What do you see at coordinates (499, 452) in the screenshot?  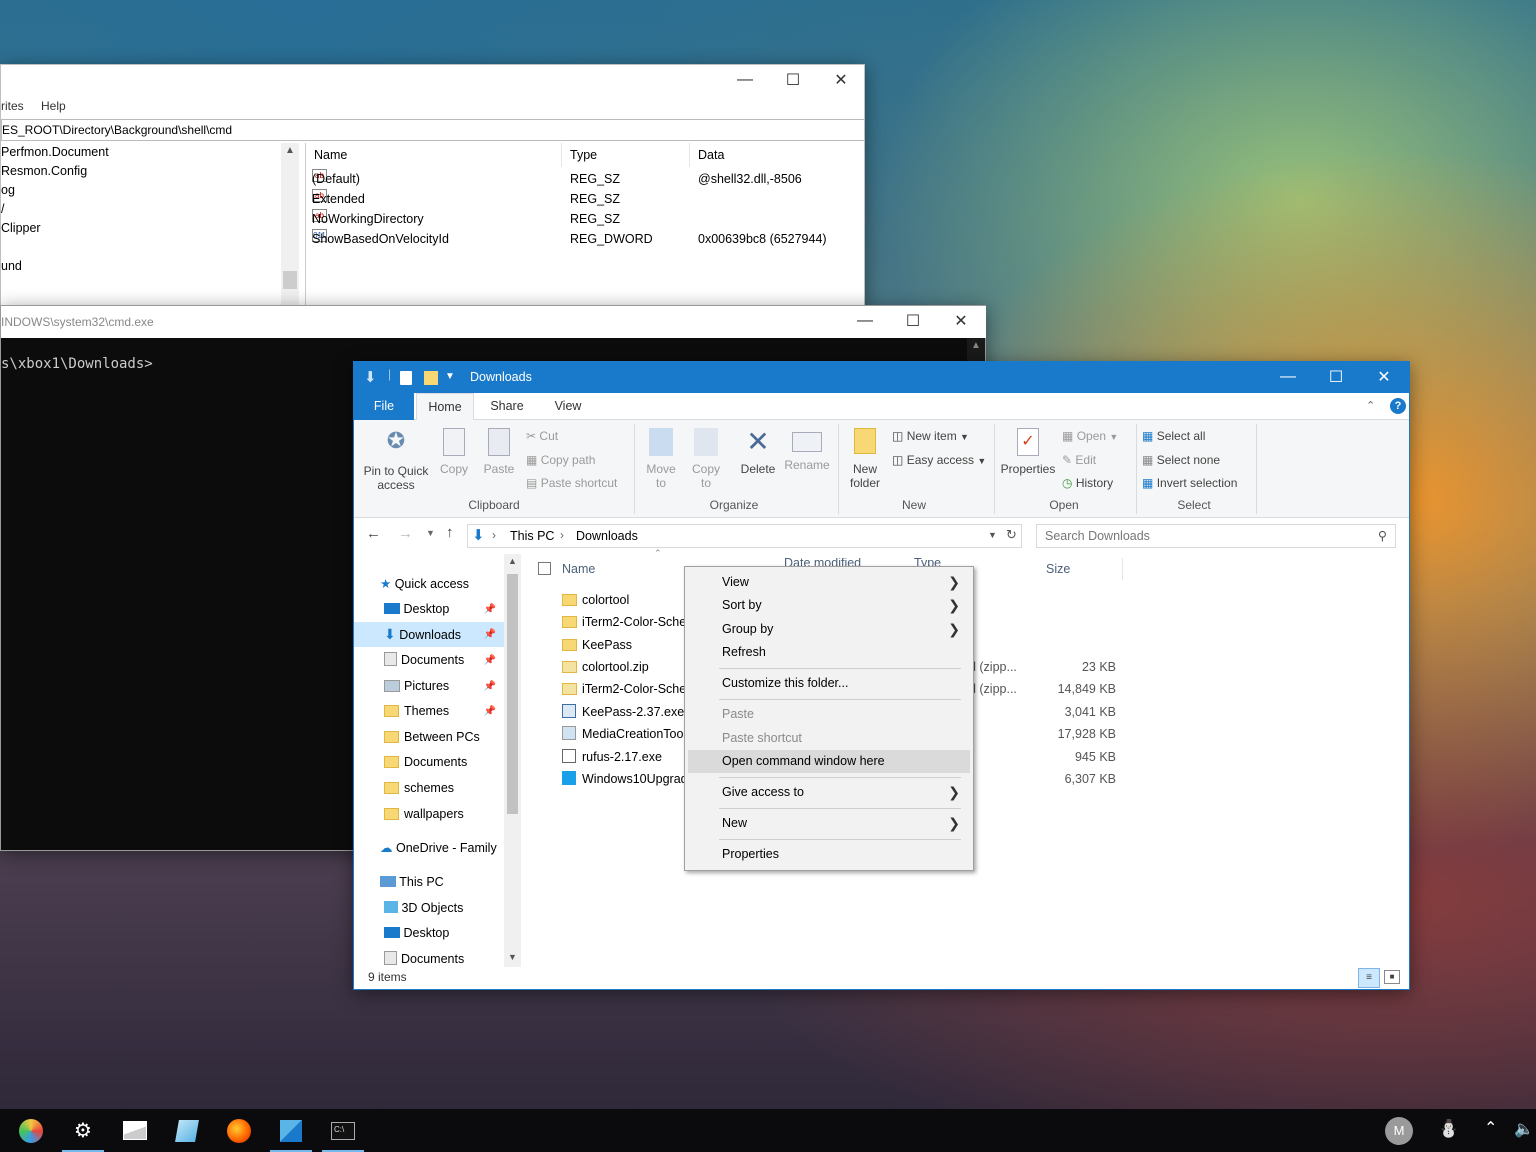 I see `paste-button: Paste` at bounding box center [499, 452].